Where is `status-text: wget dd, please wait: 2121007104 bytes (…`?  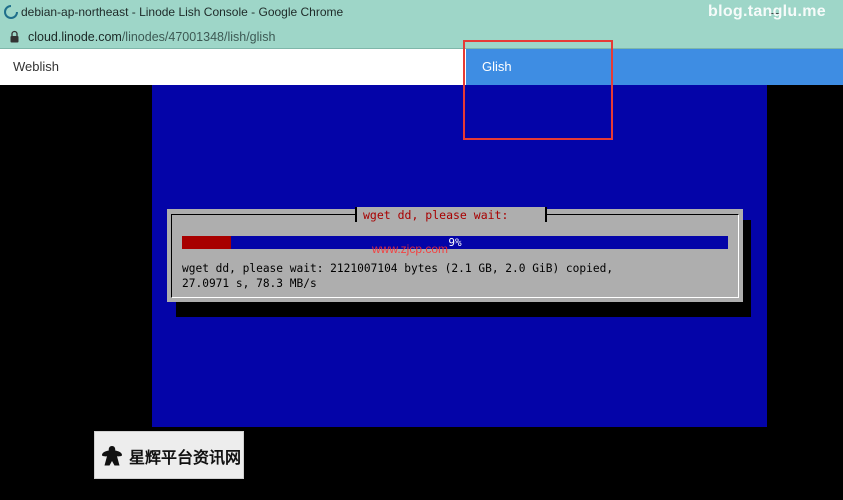 status-text: wget dd, please wait: 2121007104 bytes (… is located at coordinates (454, 276).